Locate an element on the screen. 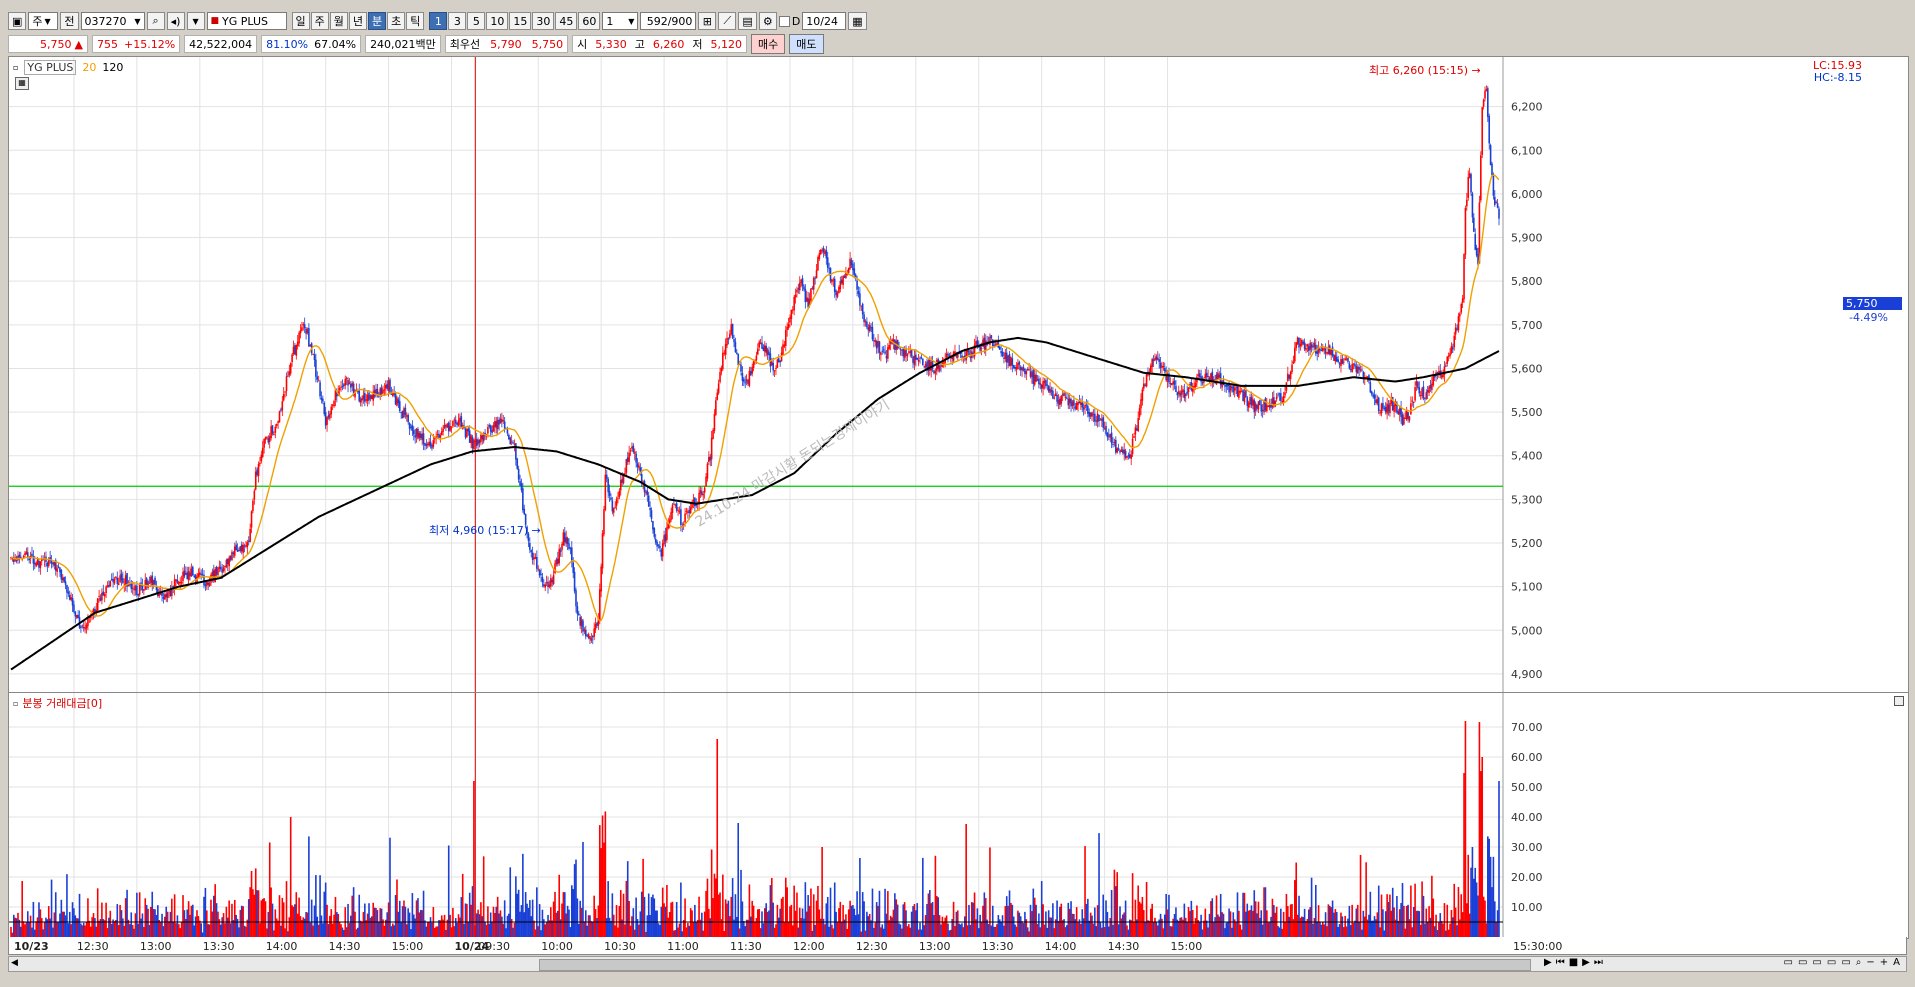  play-icon: ▶ is located at coordinates (1586, 962).